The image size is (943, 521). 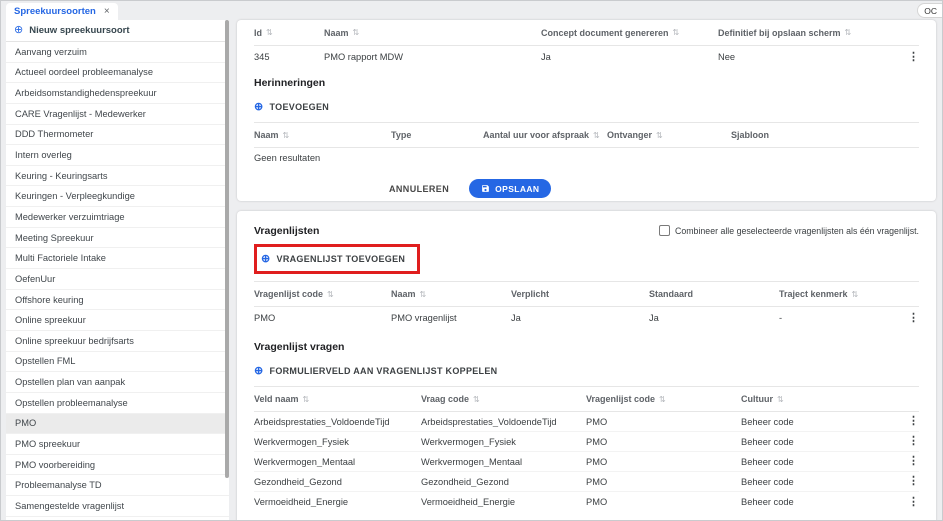 What do you see at coordinates (333, 259) in the screenshot?
I see `vragenlijst-toevoegen-button: ⊕ VRAGENLIJST TOEVOEGEN` at bounding box center [333, 259].